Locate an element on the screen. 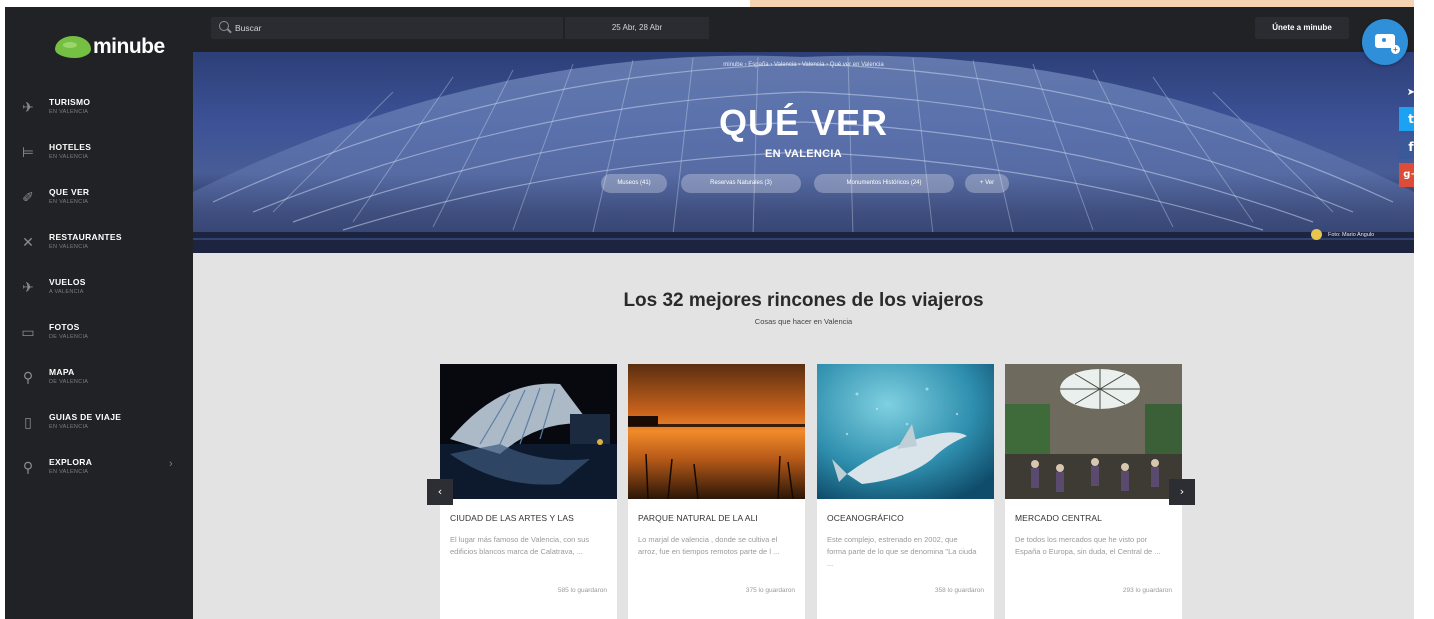 The width and height of the screenshot is (1434, 619). page-subtitle: EN VALENCIA is located at coordinates (803, 154).